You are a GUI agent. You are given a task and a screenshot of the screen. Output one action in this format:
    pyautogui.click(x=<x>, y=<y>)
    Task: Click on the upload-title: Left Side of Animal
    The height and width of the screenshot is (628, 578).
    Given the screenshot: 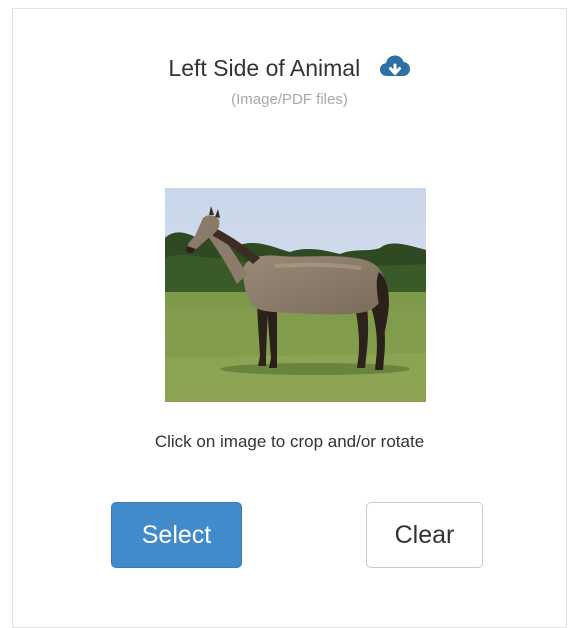 What is the action you would take?
    pyautogui.click(x=264, y=67)
    